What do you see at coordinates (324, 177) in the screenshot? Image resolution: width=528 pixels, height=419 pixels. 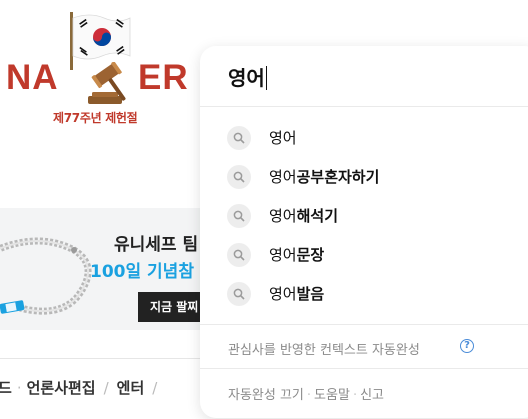 I see `suggestion-text: 영어공부혼자하기` at bounding box center [324, 177].